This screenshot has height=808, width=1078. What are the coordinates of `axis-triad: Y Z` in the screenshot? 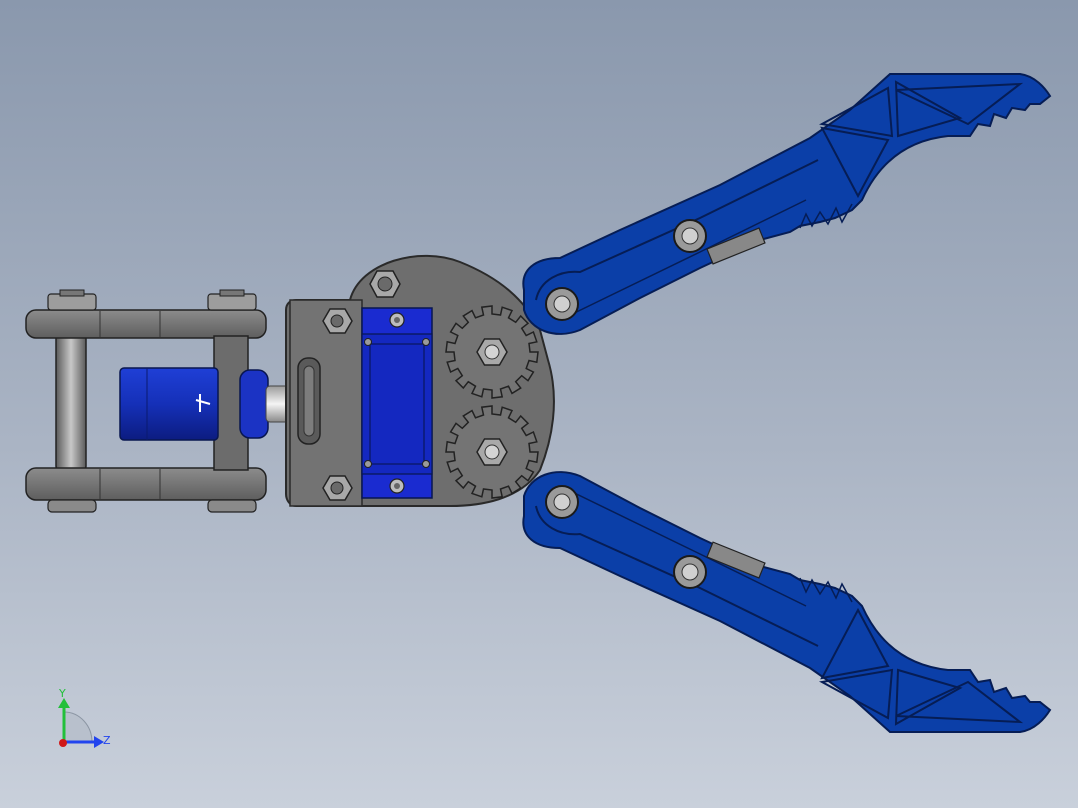 It's located at (84, 717).